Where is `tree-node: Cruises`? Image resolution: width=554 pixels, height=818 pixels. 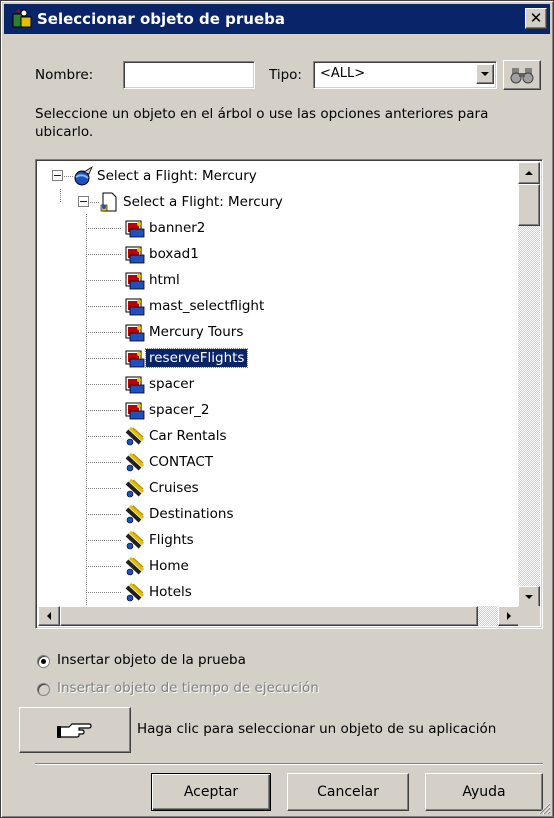
tree-node: Cruises is located at coordinates (163, 488).